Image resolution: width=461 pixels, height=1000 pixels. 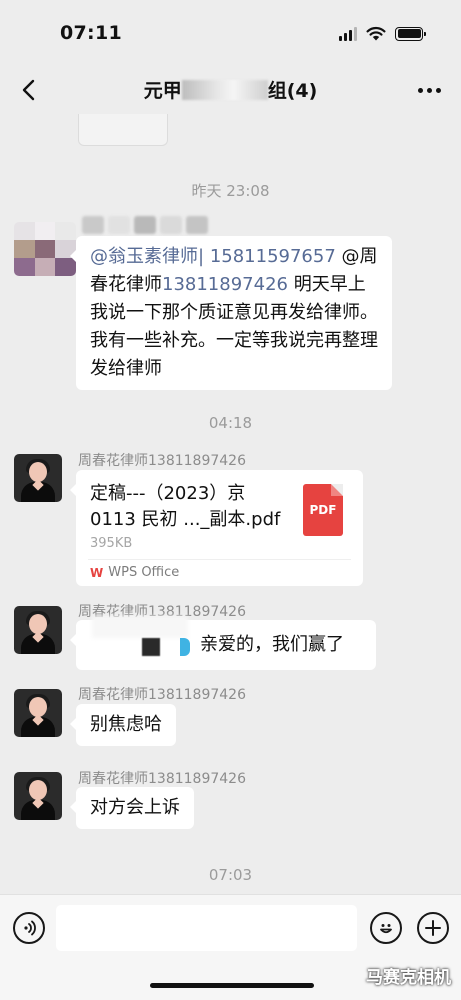 What do you see at coordinates (91, 33) in the screenshot?
I see `status-time: 07:11` at bounding box center [91, 33].